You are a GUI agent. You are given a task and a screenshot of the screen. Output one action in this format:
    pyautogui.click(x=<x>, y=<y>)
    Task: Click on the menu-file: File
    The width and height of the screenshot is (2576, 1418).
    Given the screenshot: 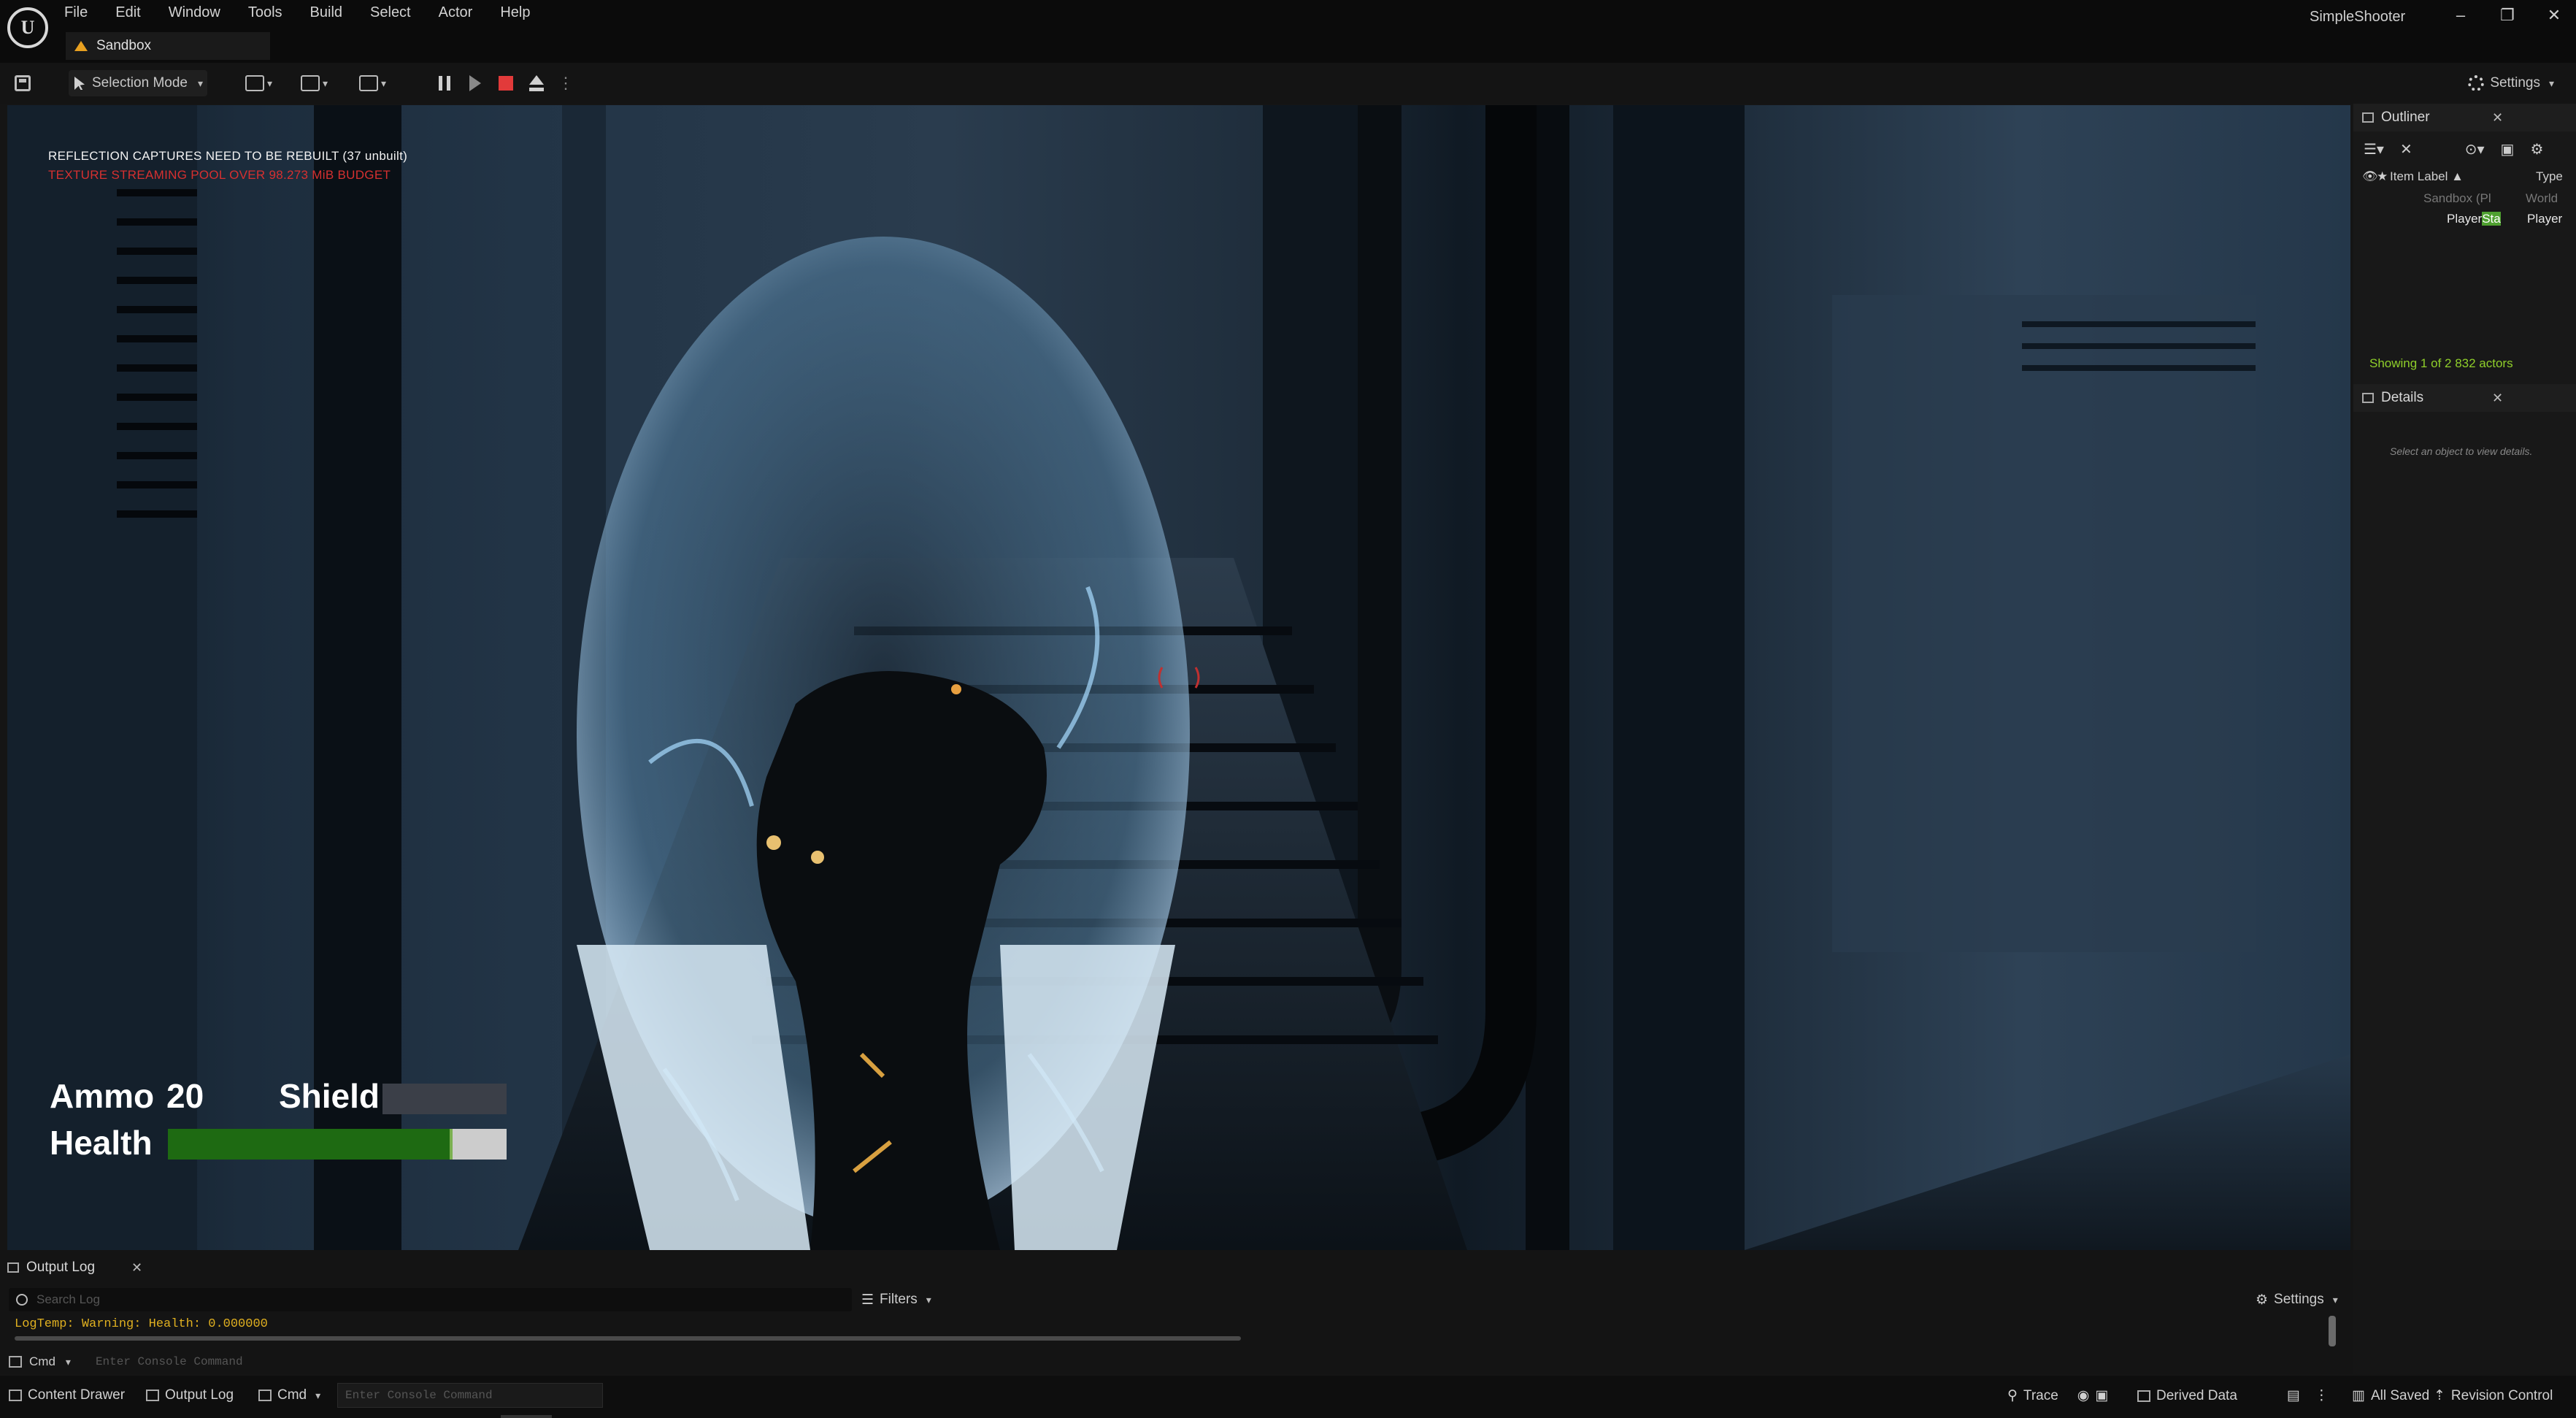 What is the action you would take?
    pyautogui.click(x=76, y=13)
    